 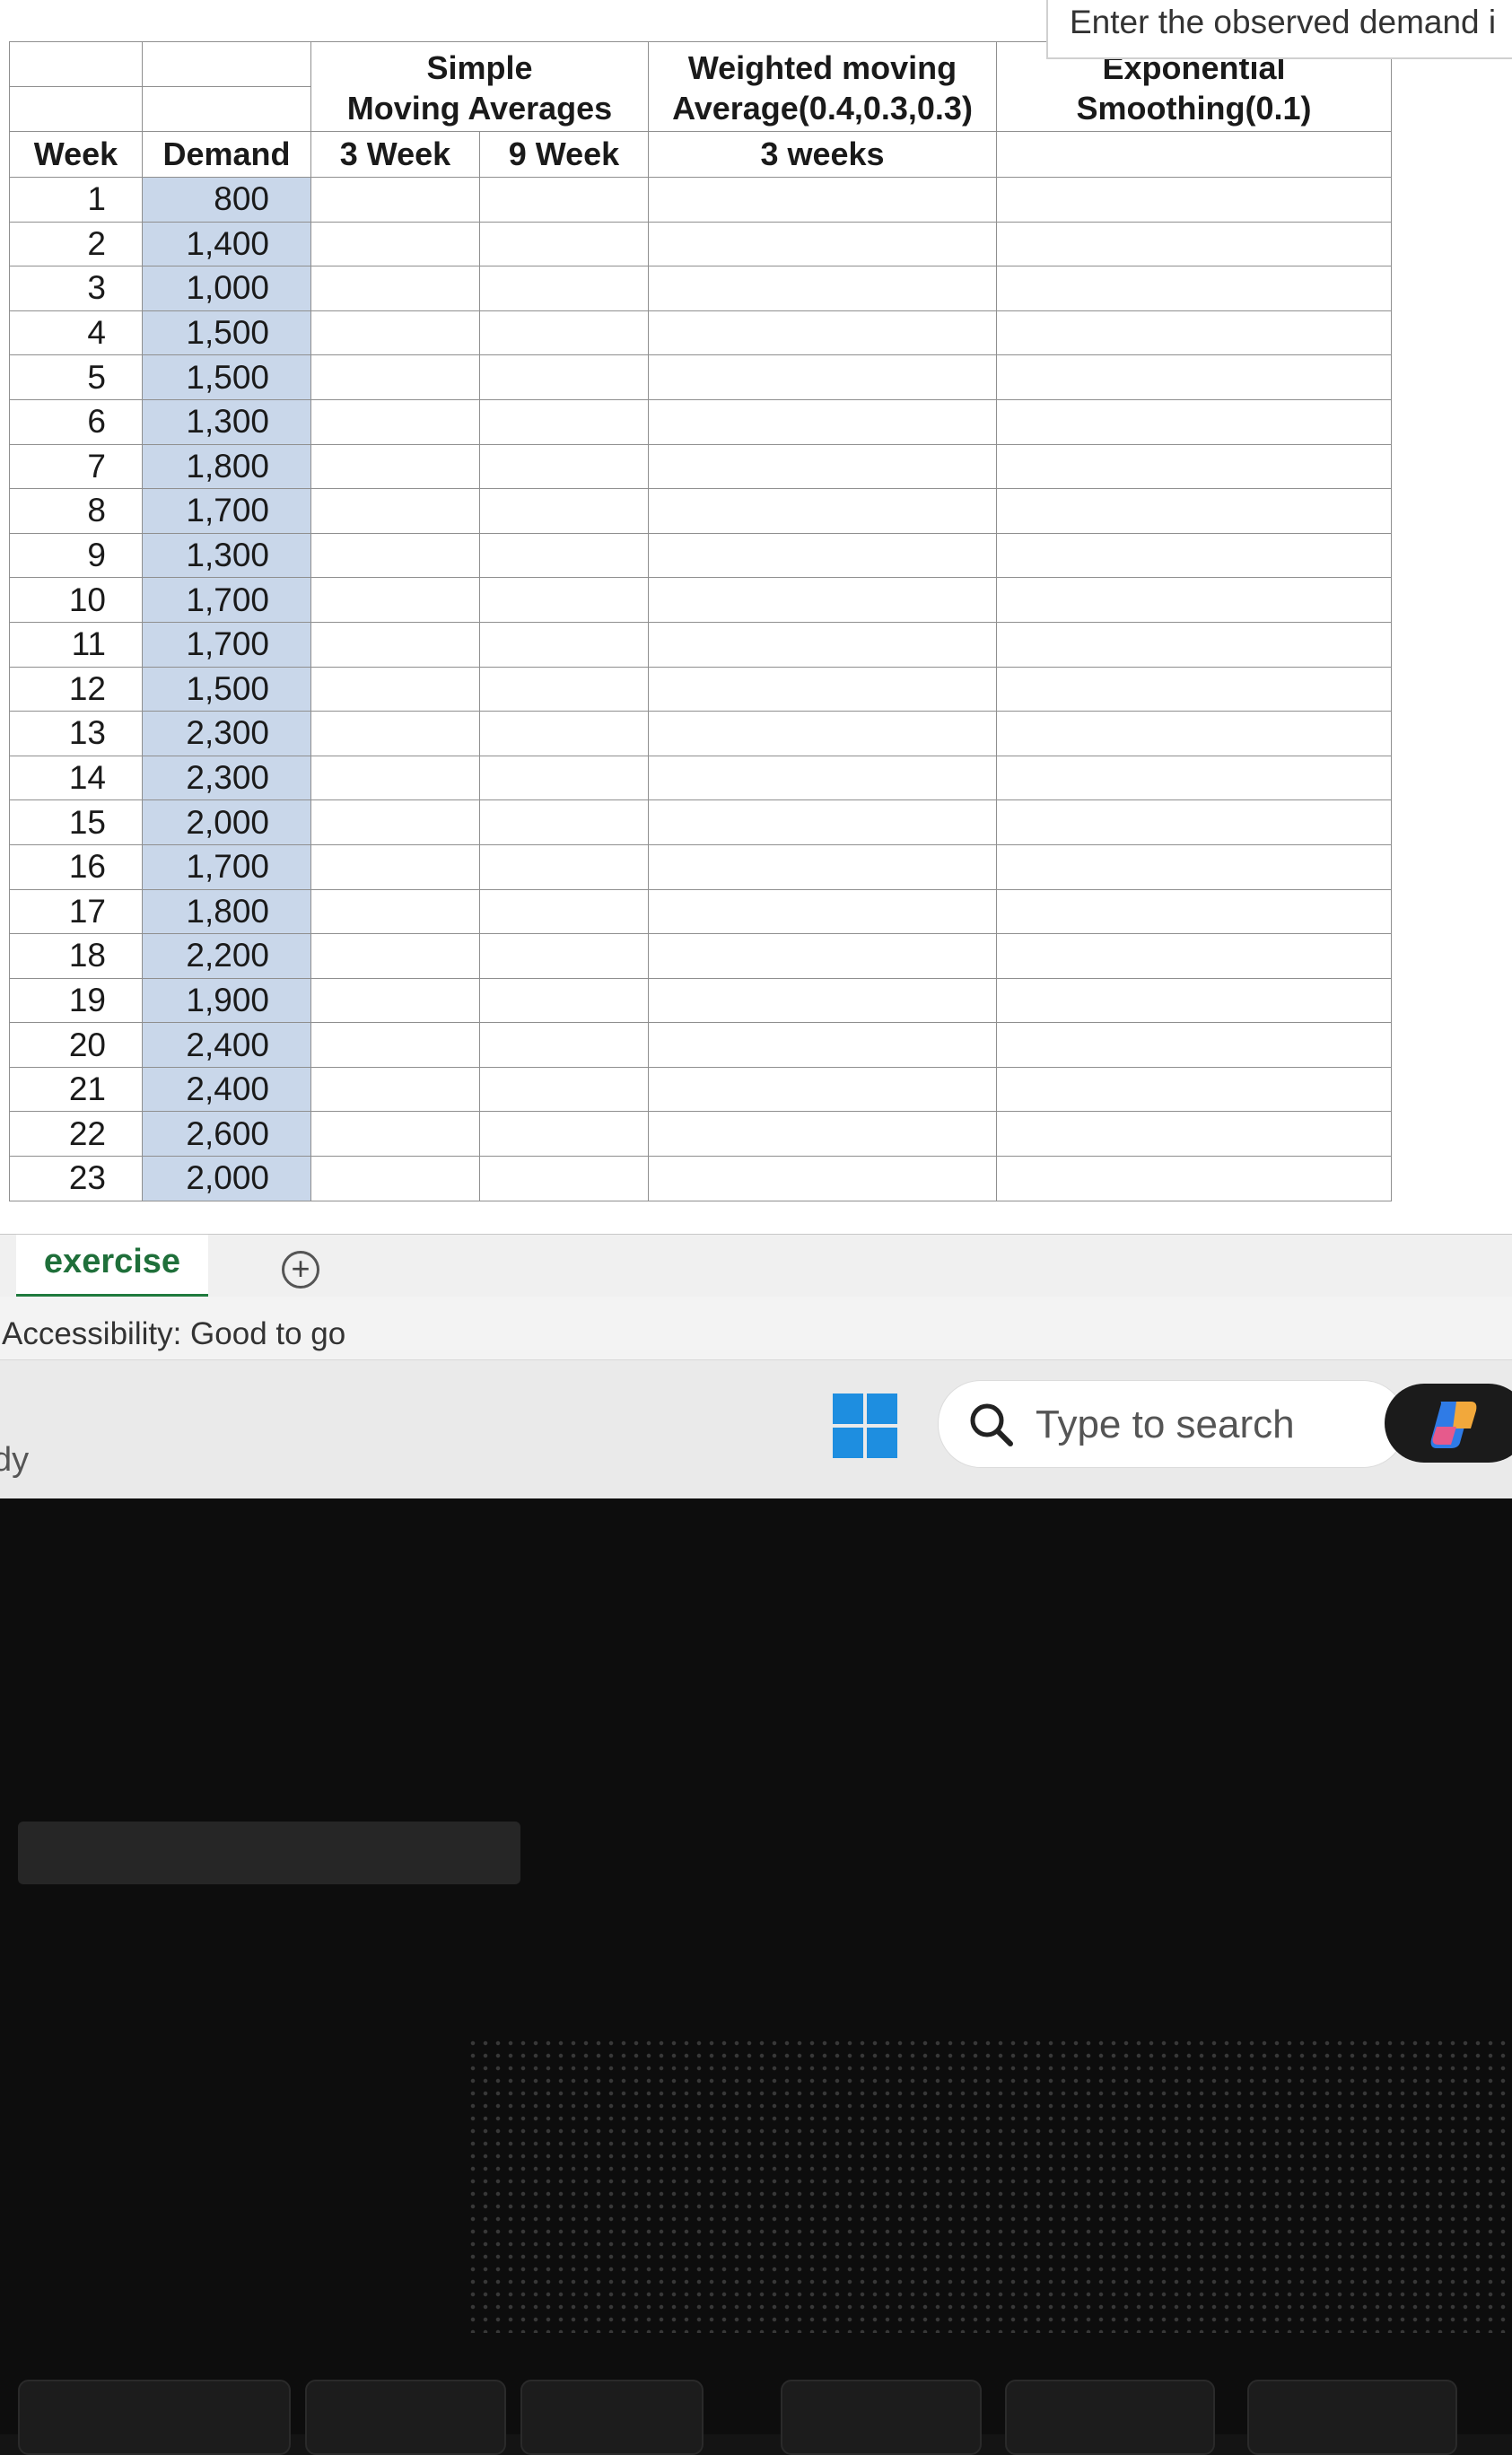 I want to click on week-cell: 16, so click(x=76, y=866).